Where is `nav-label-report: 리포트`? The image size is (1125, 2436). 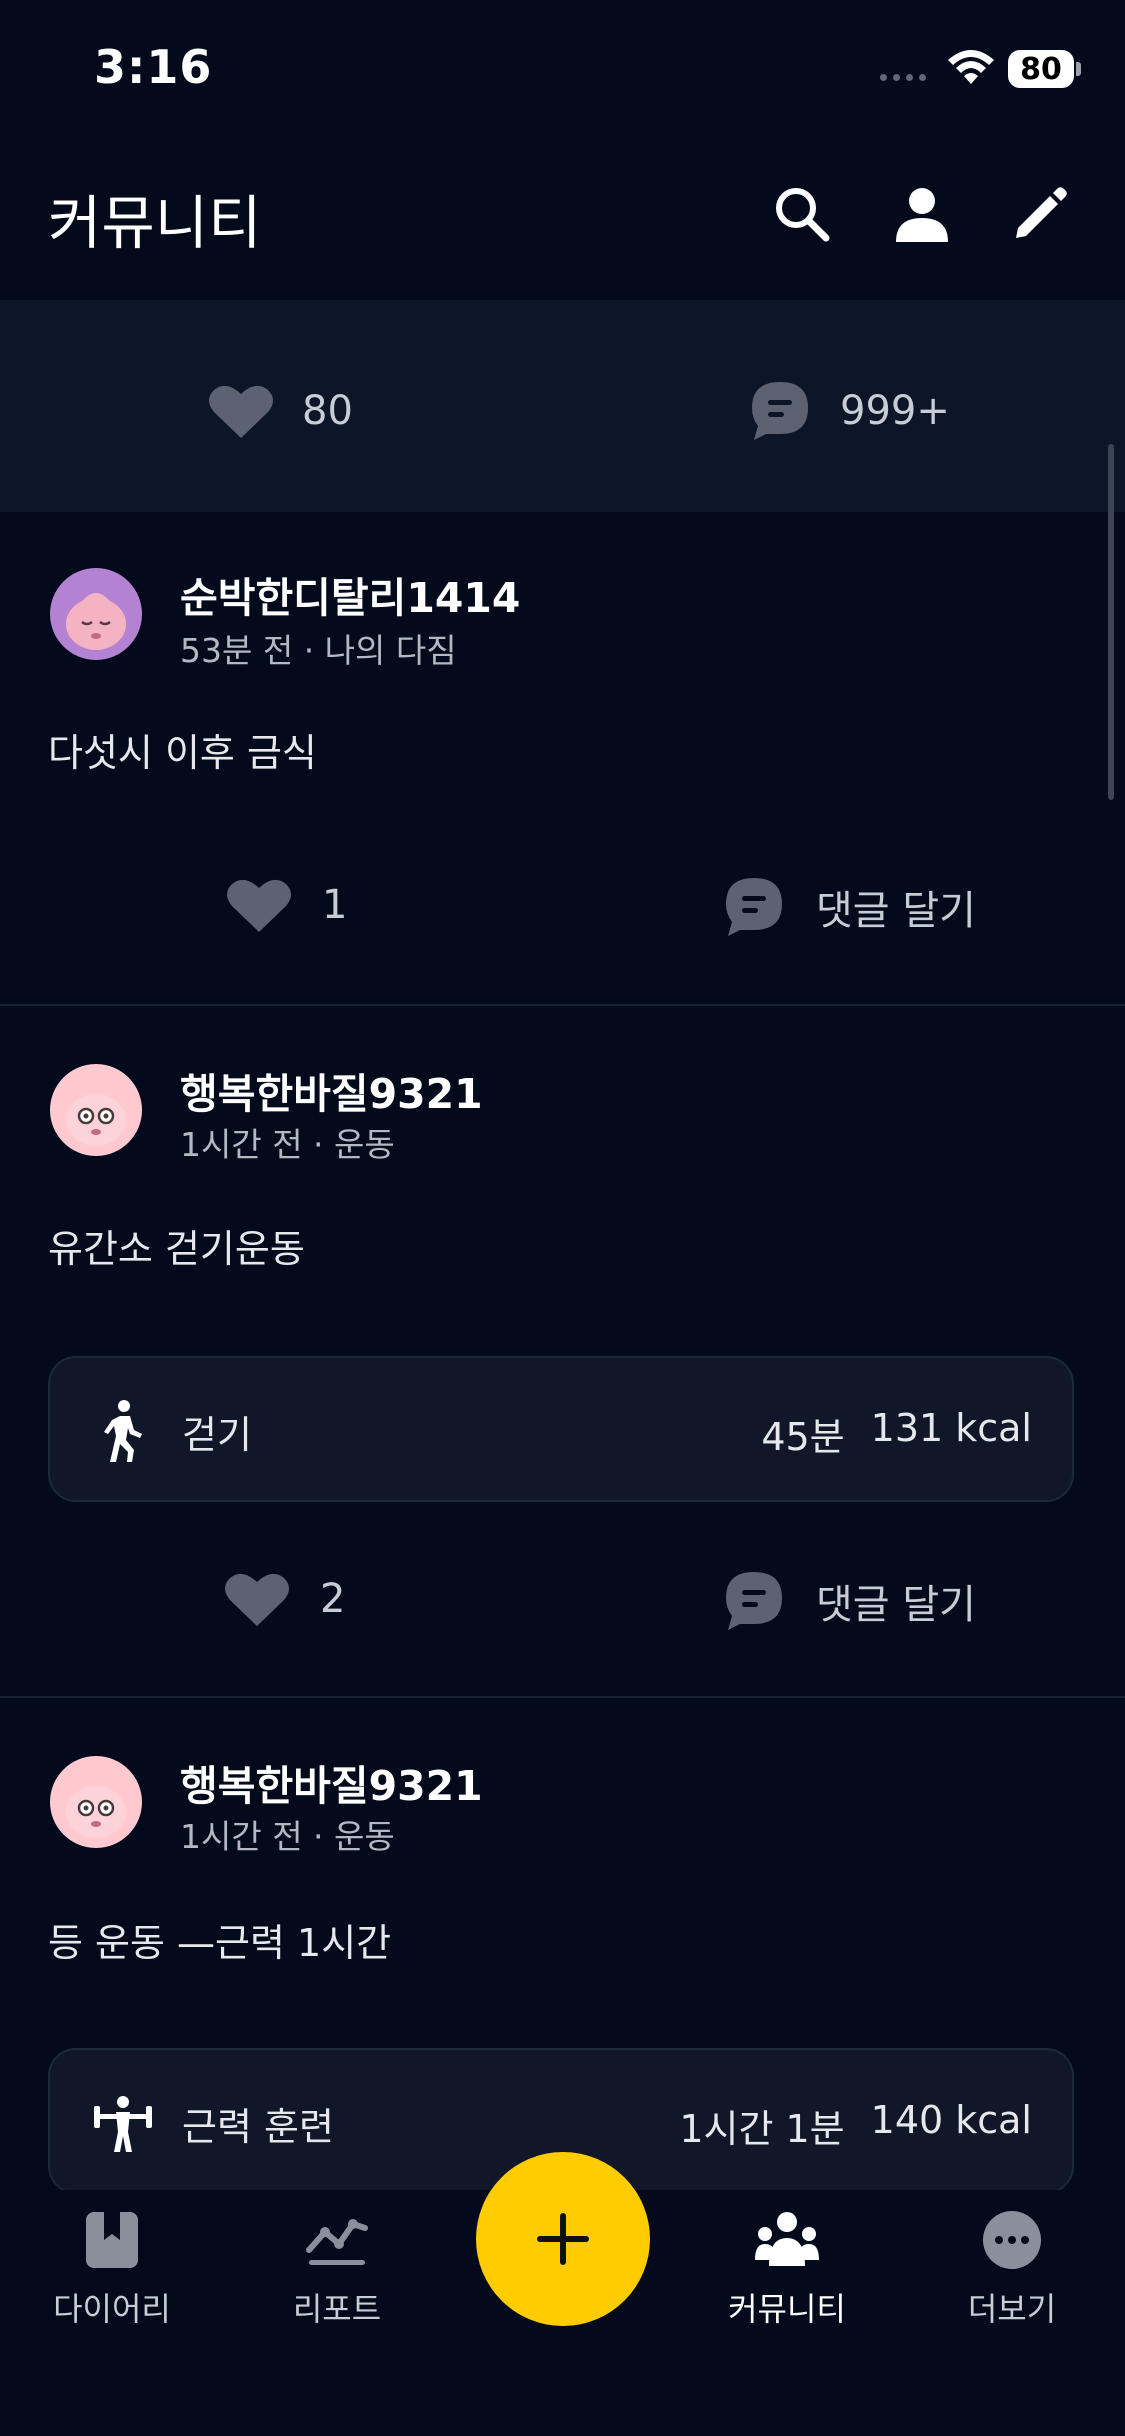
nav-label-report: 리포트 is located at coordinates (337, 2309).